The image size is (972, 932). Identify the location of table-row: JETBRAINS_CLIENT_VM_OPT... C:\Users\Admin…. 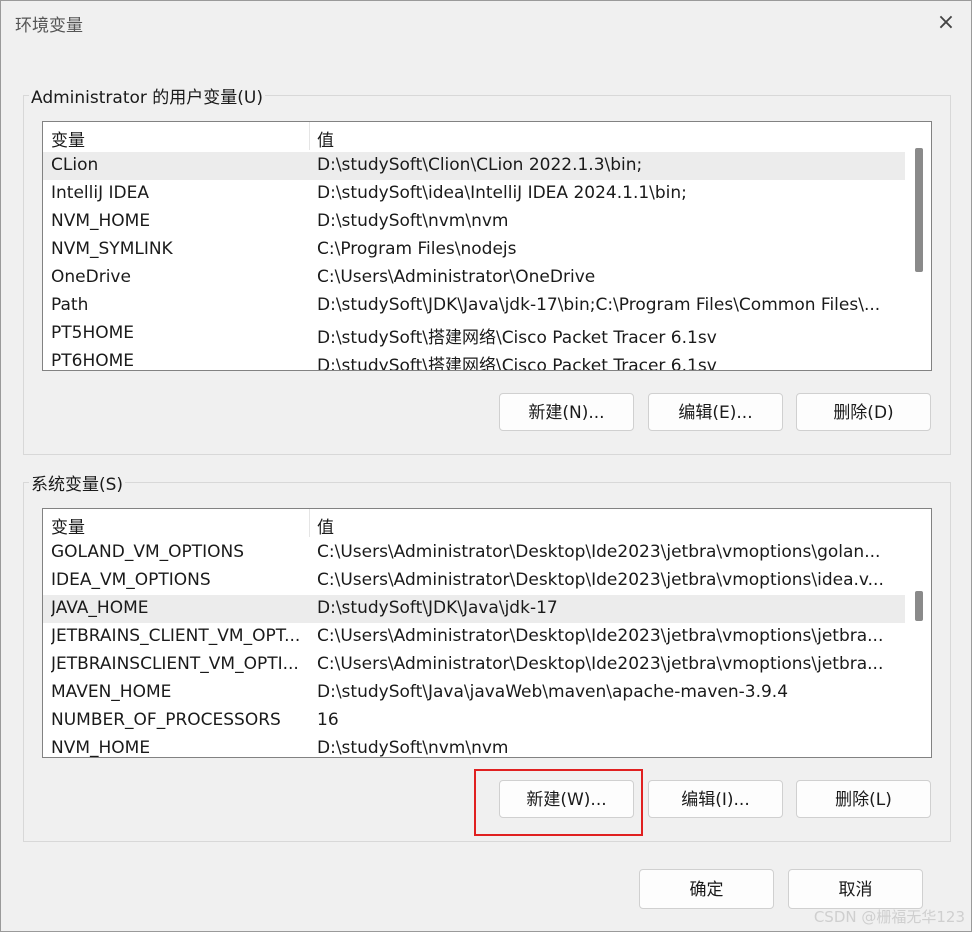
(474, 637).